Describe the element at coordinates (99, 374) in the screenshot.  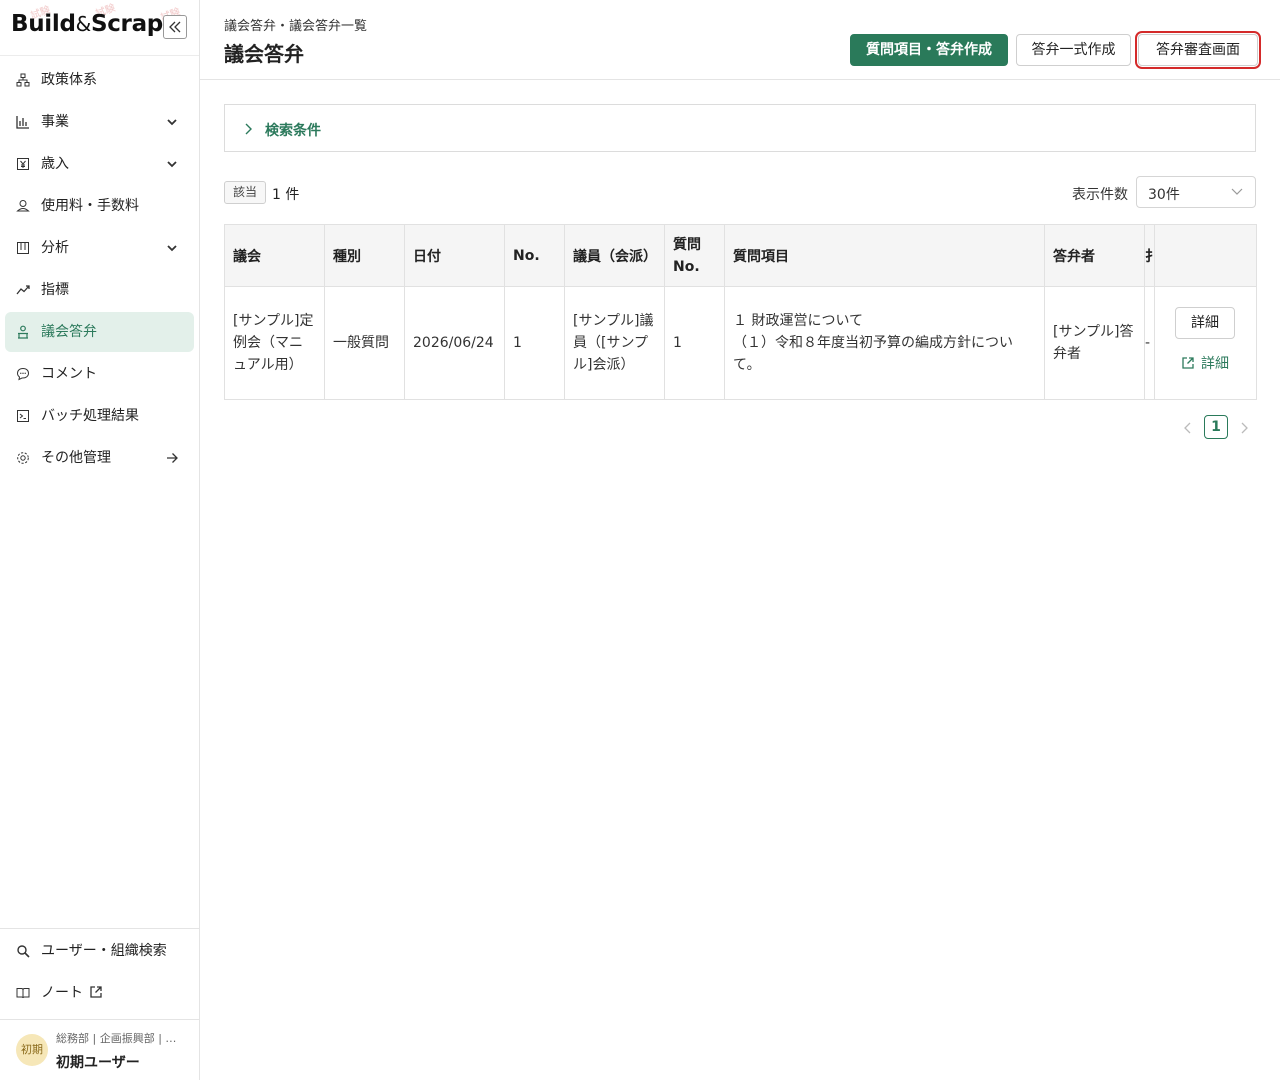
I see `sidebar-item-comments: コメント` at that location.